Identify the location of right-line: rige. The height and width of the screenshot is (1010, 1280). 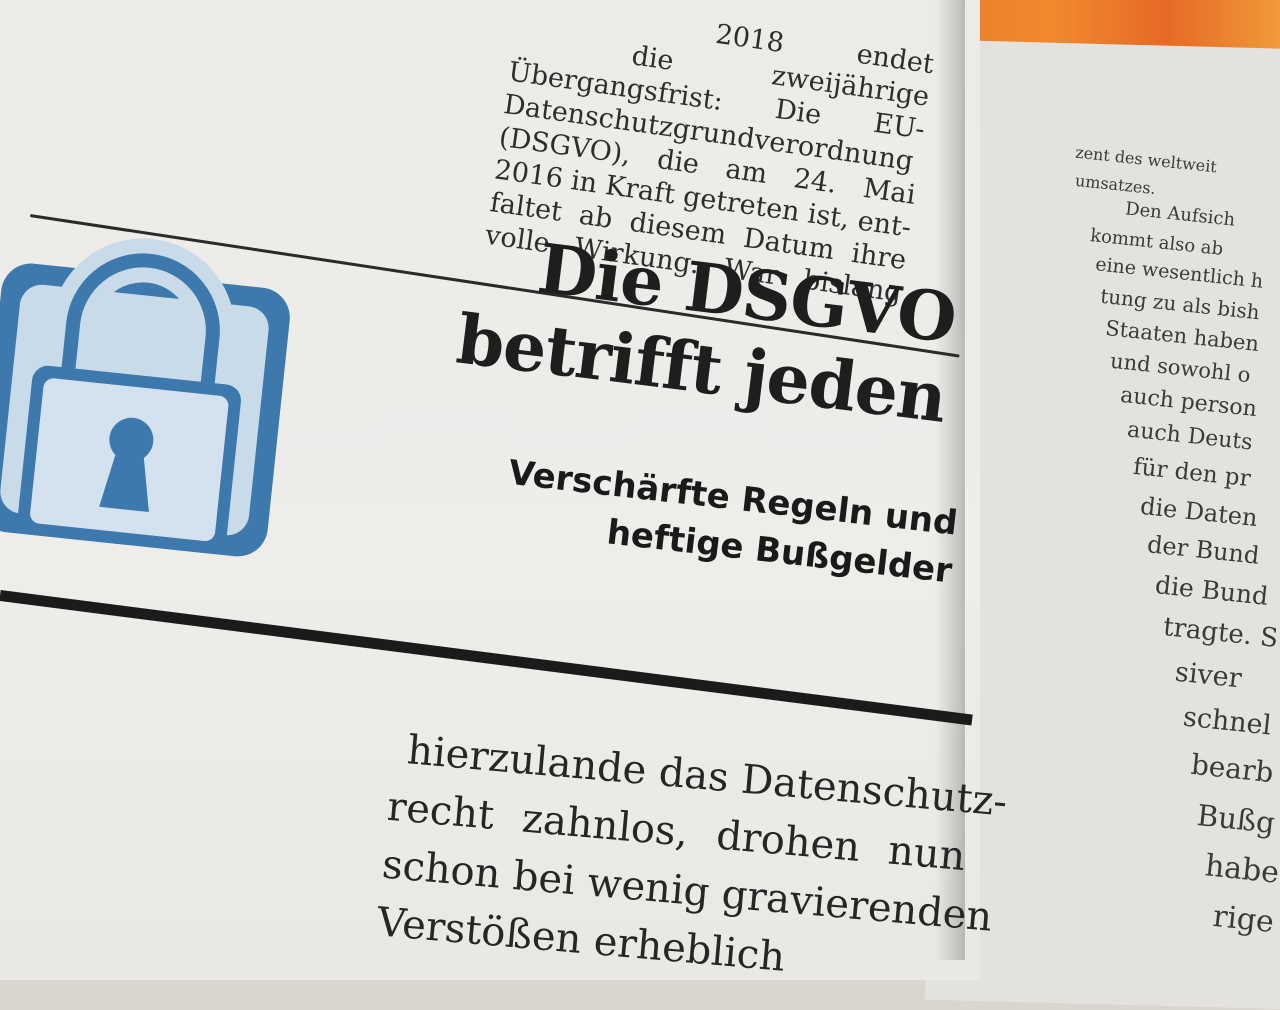
(1243, 919).